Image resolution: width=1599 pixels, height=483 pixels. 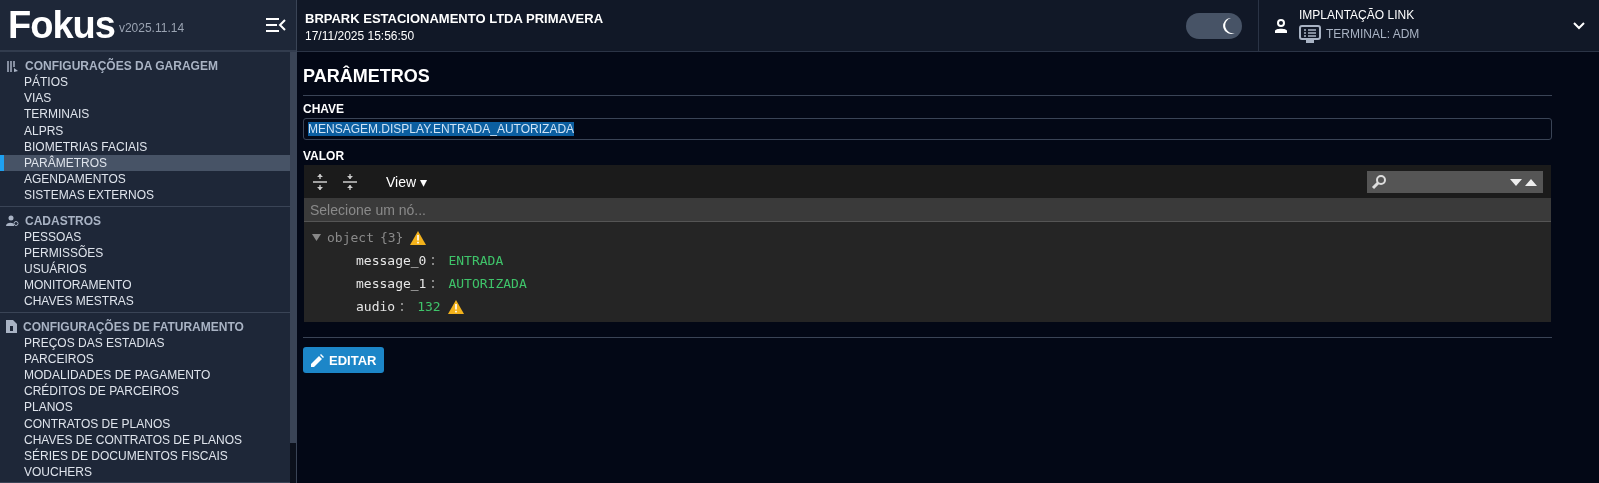 I want to click on sidebar-item: SISTEMAS EXTERNOS, so click(x=145, y=195).